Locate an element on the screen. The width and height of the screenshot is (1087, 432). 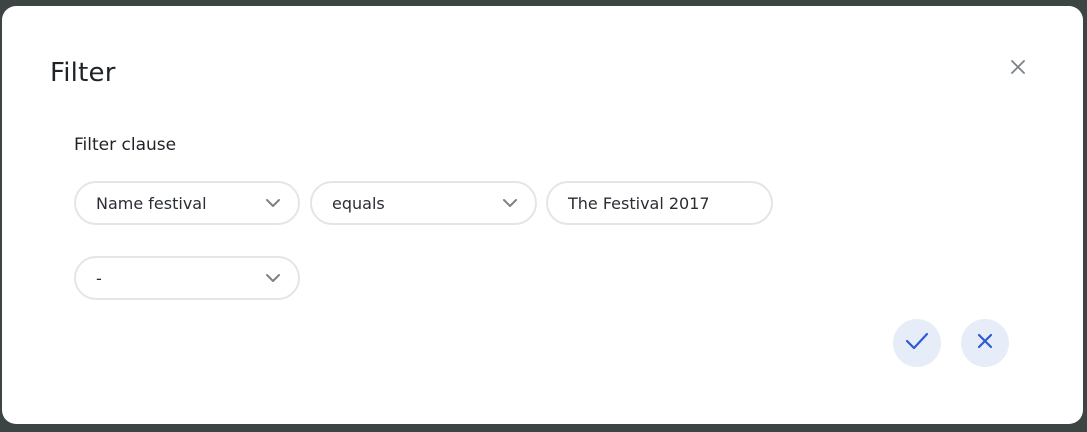
cancel-button is located at coordinates (985, 343).